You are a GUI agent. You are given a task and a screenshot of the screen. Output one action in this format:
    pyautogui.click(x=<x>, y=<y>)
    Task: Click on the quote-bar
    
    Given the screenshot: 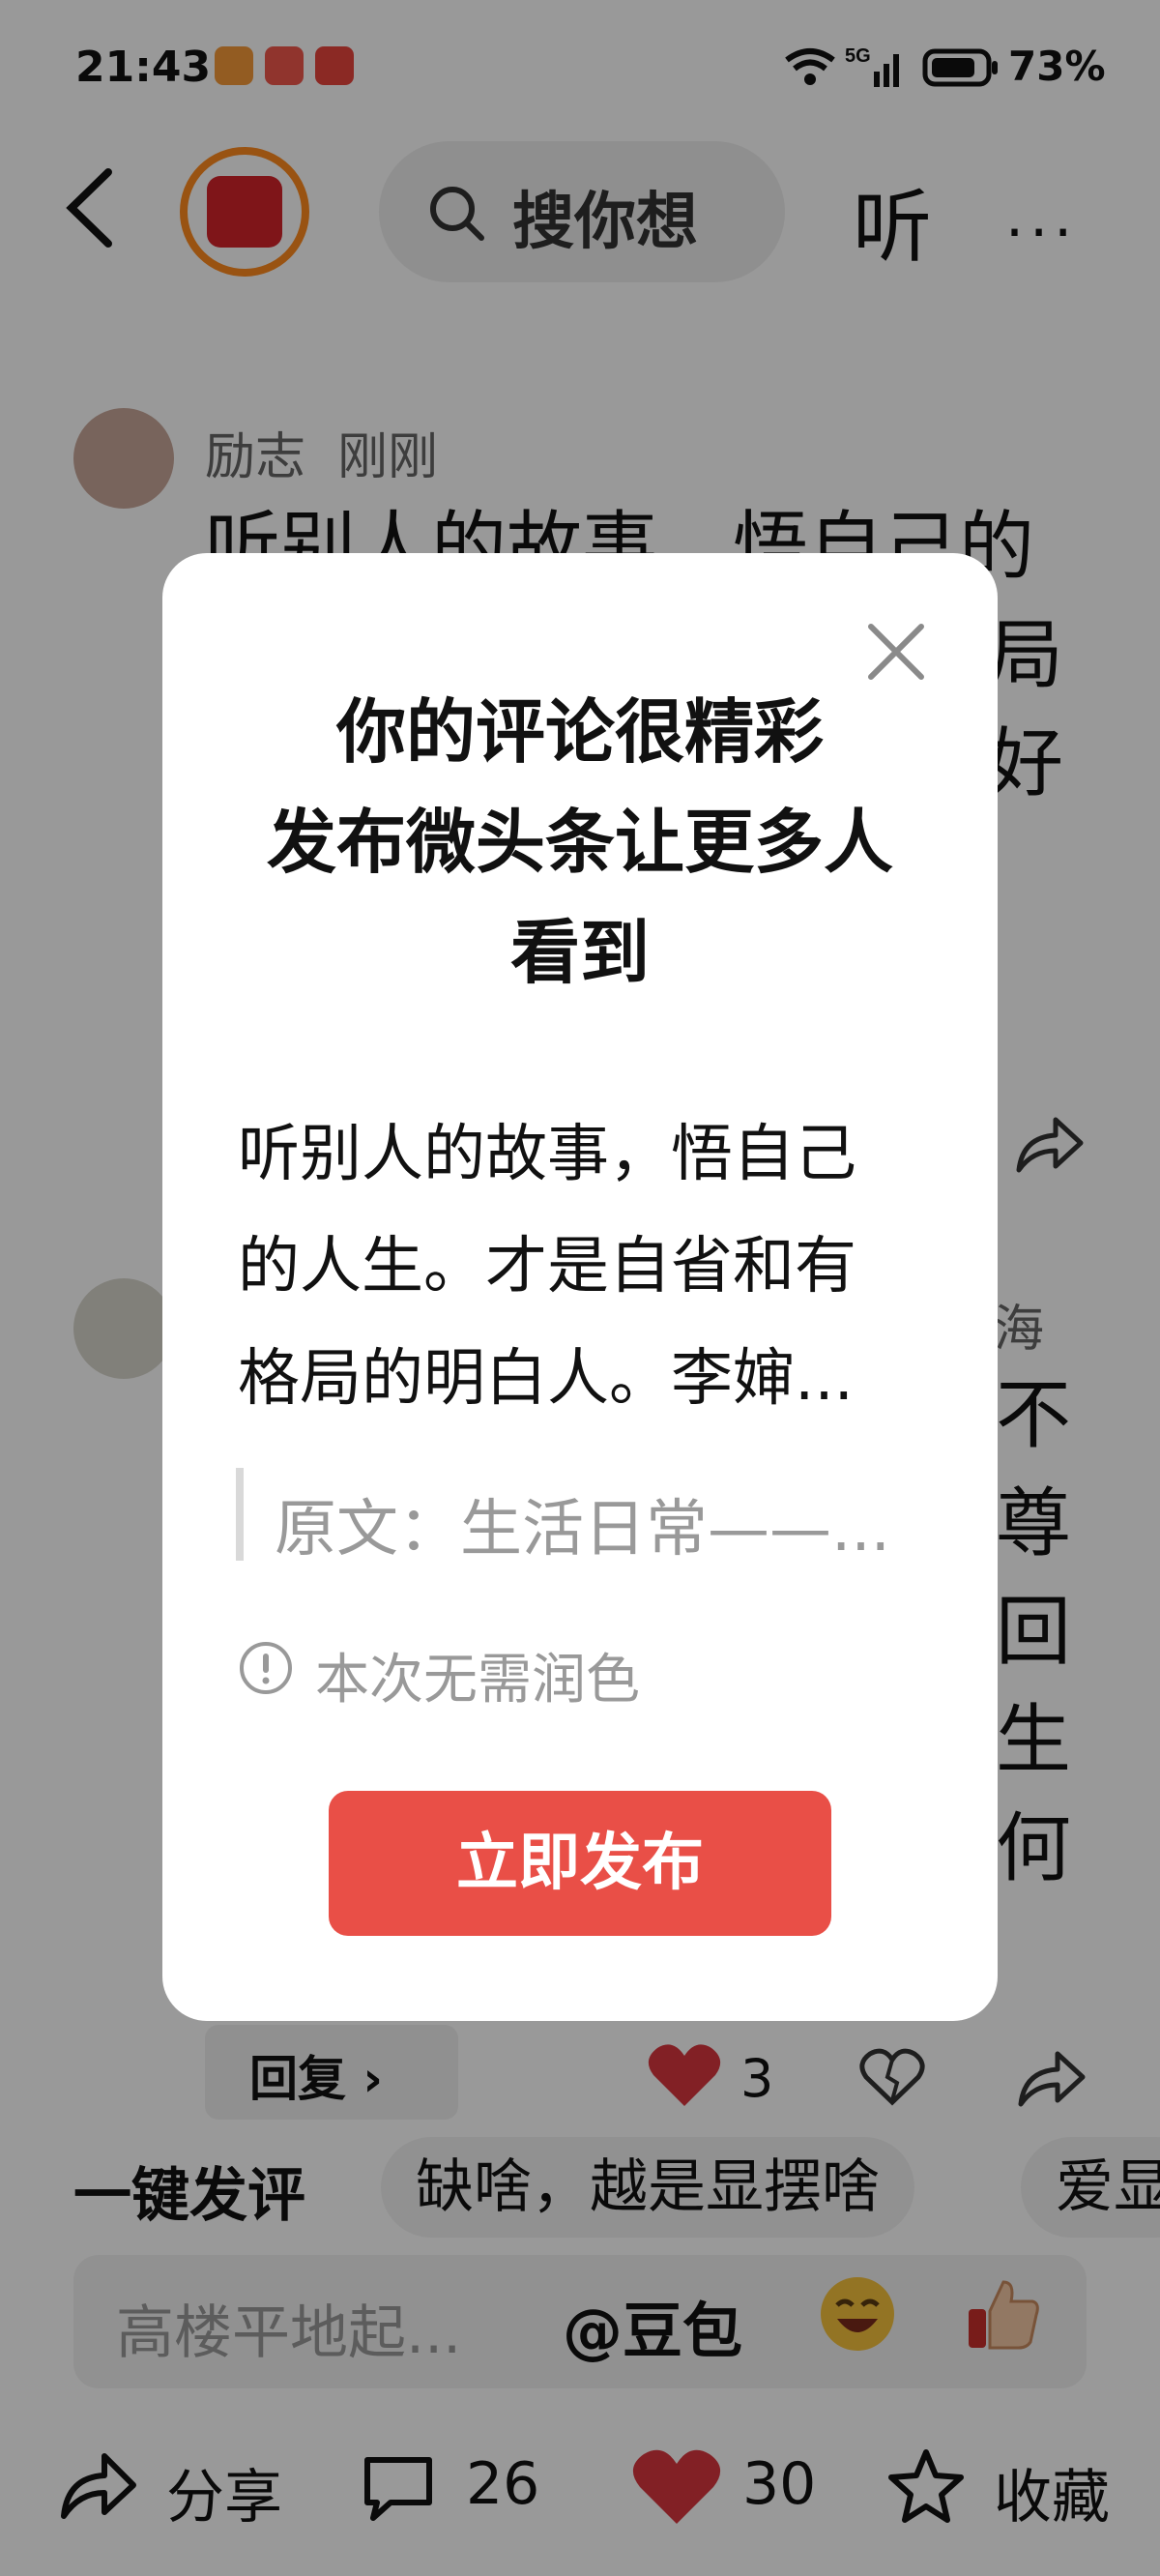 What is the action you would take?
    pyautogui.click(x=240, y=1514)
    